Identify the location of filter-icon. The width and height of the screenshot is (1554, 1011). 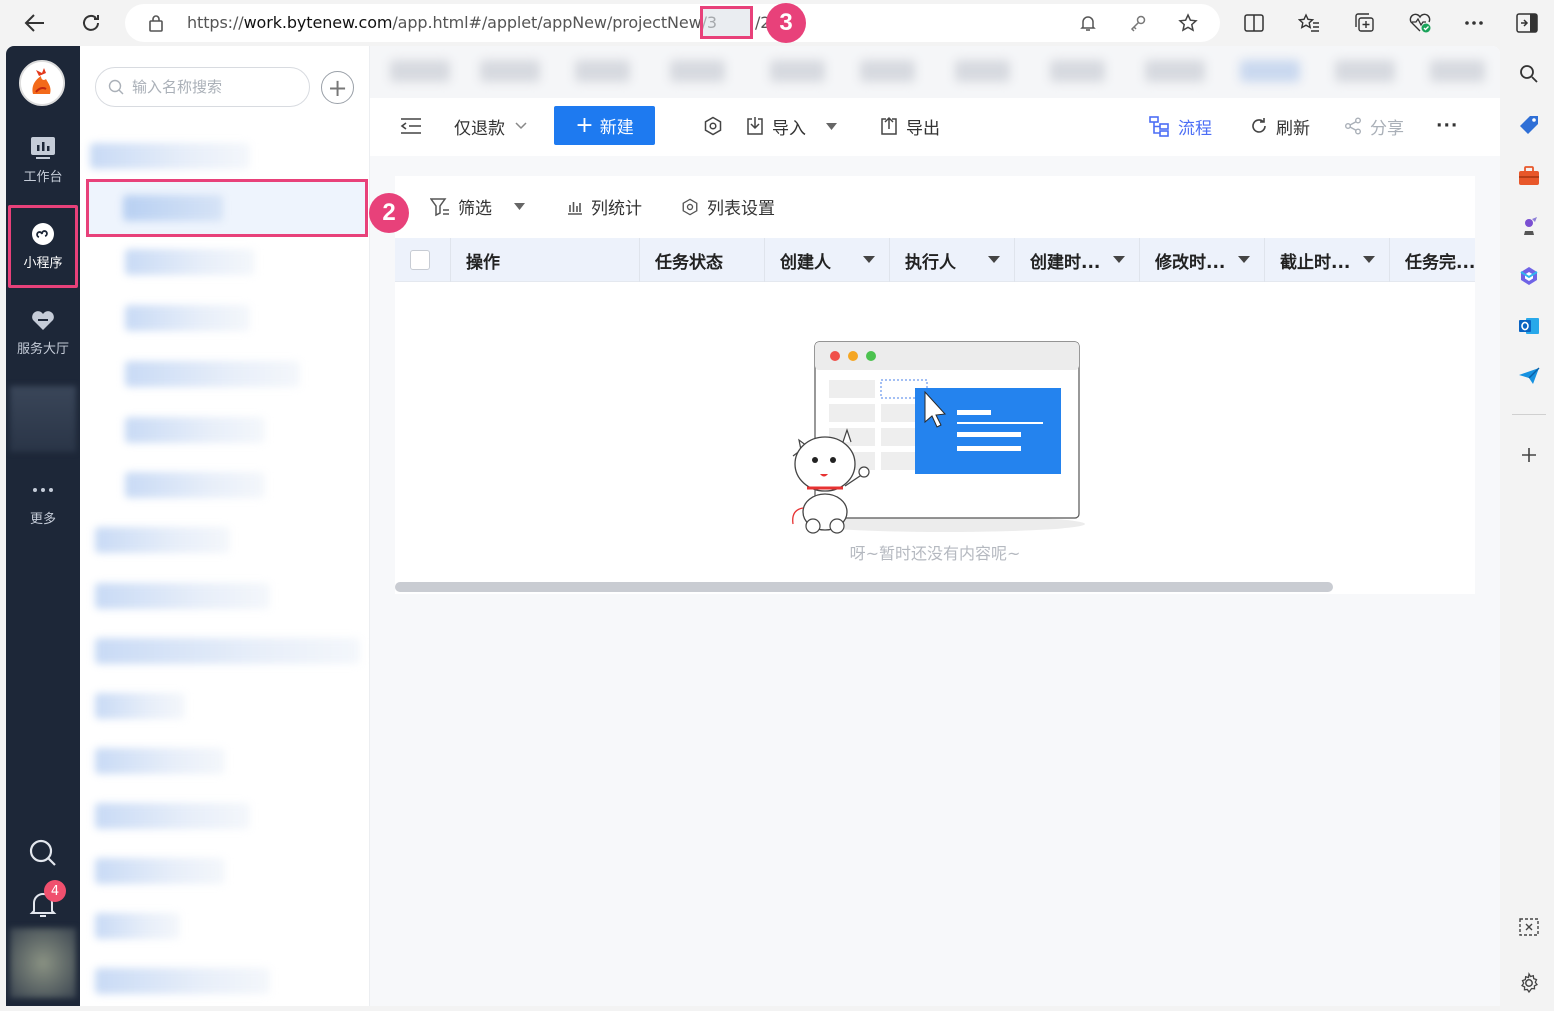
(439, 206).